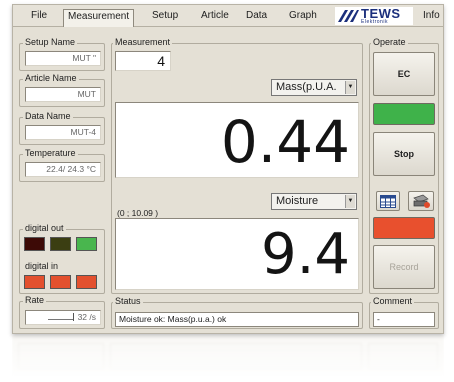 This screenshot has width=454, height=382. Describe the element at coordinates (215, 17) in the screenshot. I see `menu-article: Article` at that location.